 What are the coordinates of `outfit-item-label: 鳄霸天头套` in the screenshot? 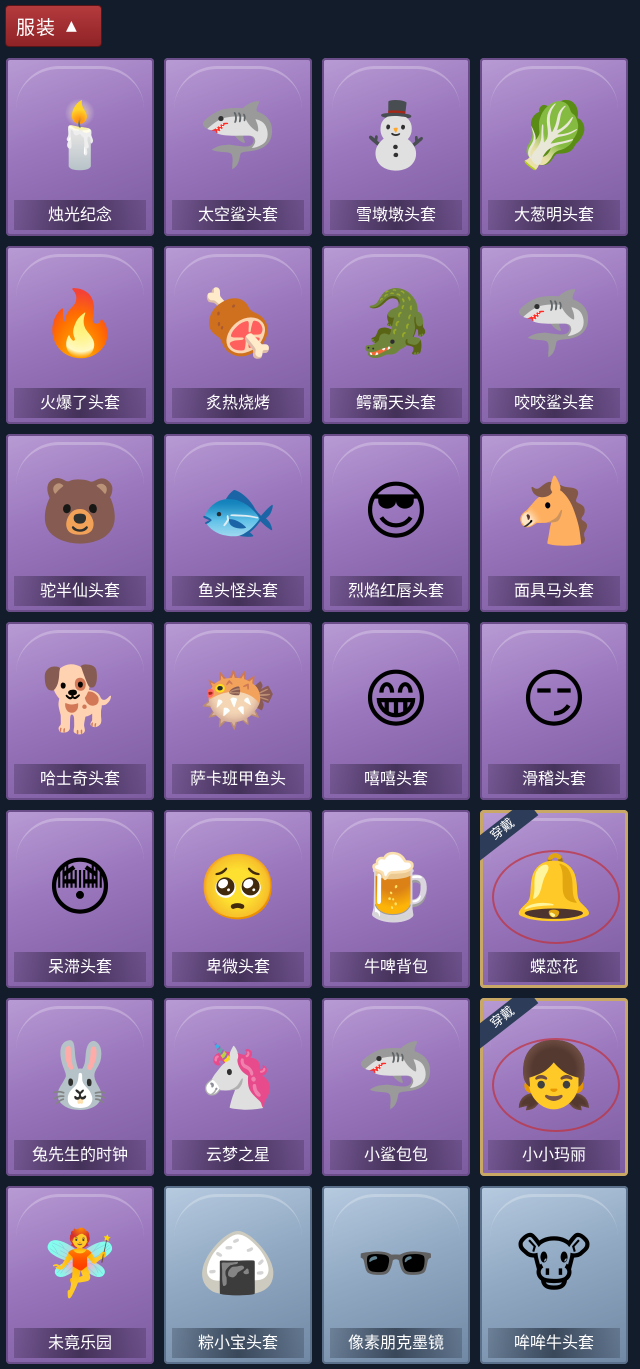 It's located at (396, 403).